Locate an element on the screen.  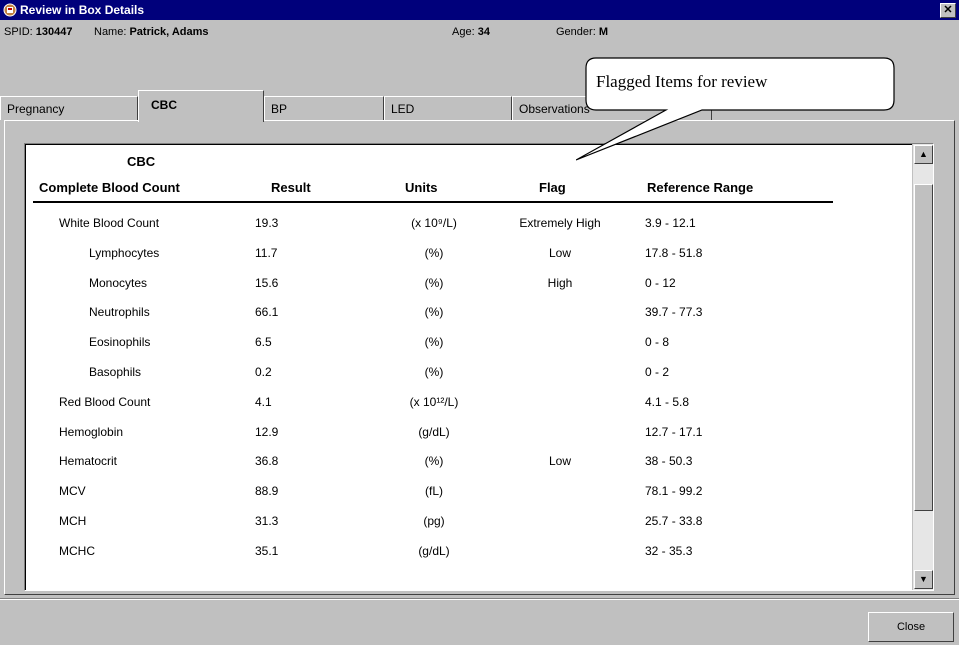
row-result: 66.1 is located at coordinates (267, 312).